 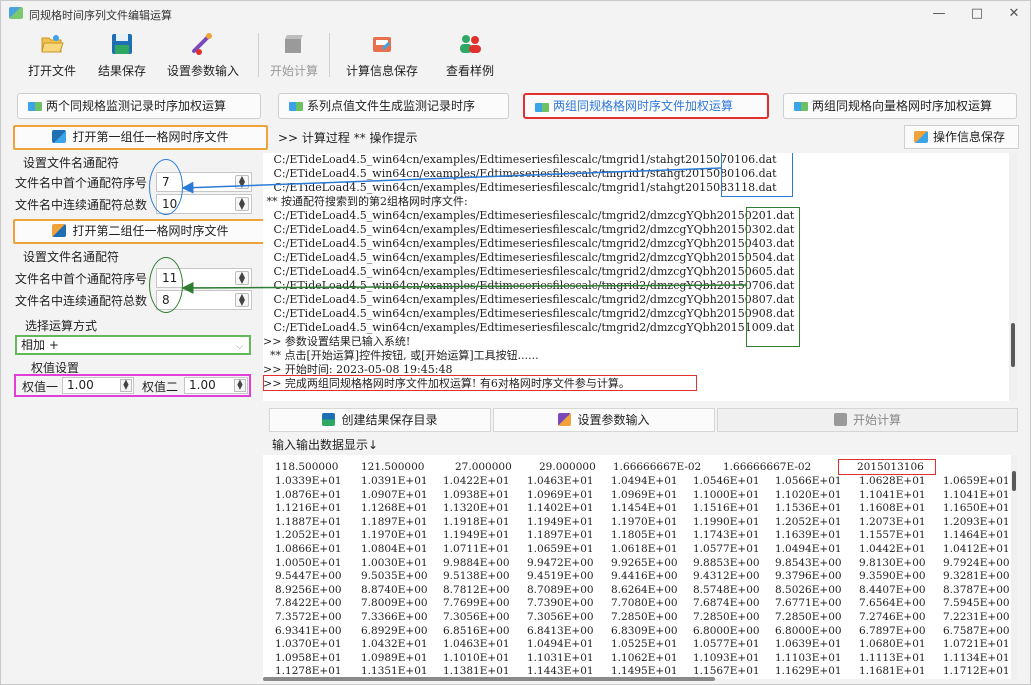 I want to click on io-cell: 7.7080E+00, so click(x=644, y=603).